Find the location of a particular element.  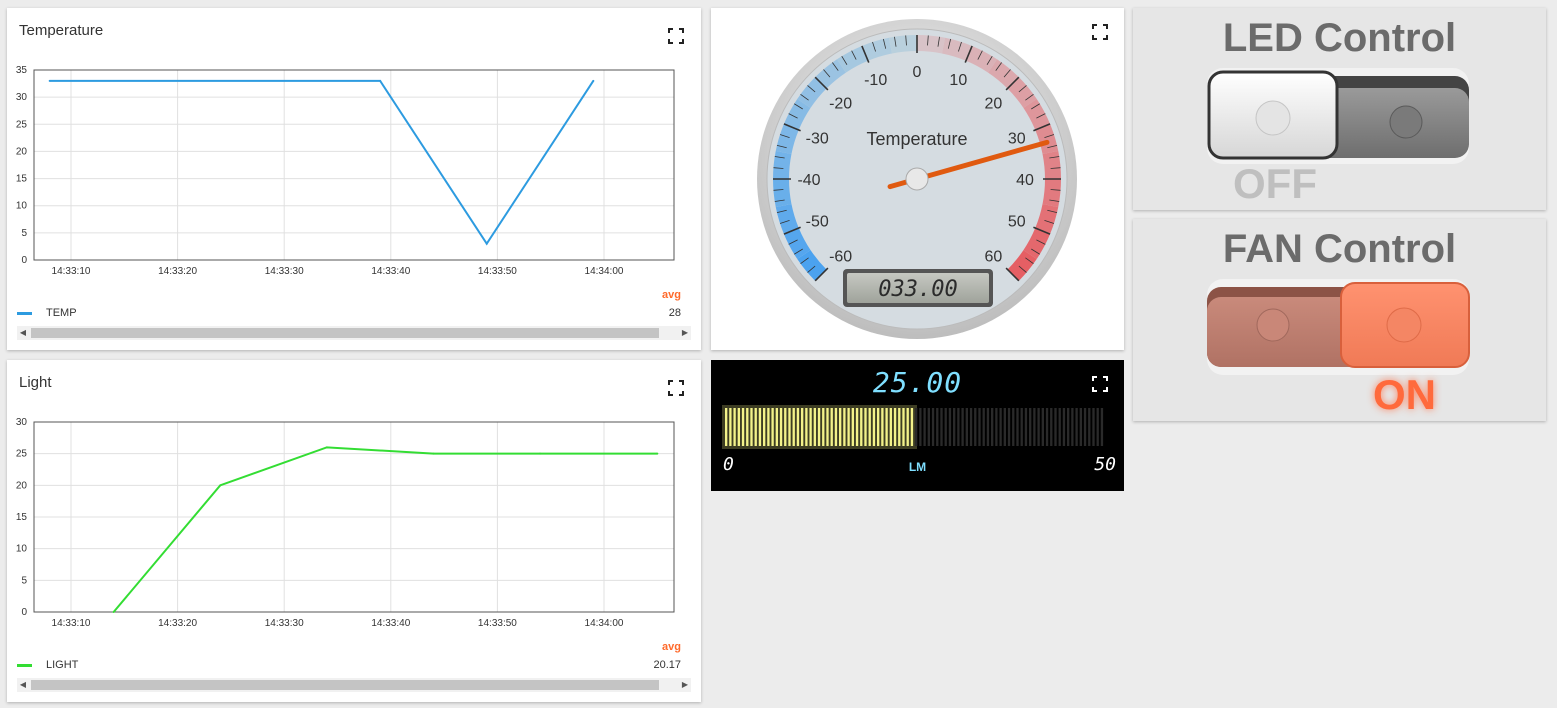

avg-label: avg is located at coordinates (671, 647).